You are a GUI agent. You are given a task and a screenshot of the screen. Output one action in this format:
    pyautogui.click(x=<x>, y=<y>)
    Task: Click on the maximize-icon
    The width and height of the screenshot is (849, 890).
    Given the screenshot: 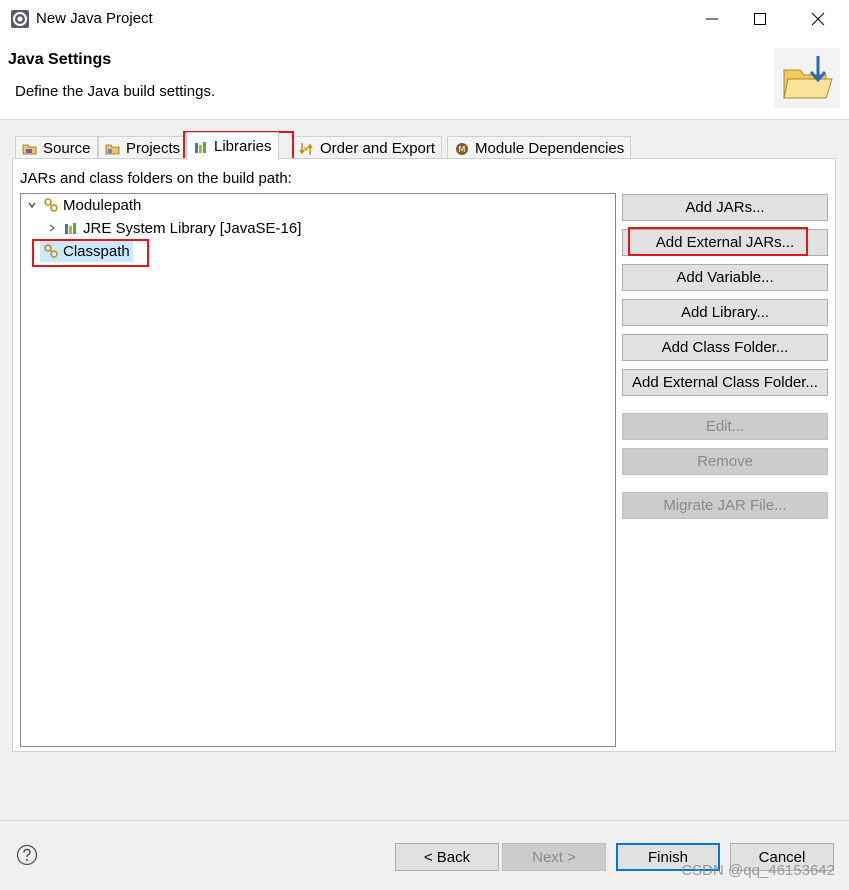 What is the action you would take?
    pyautogui.click(x=760, y=19)
    